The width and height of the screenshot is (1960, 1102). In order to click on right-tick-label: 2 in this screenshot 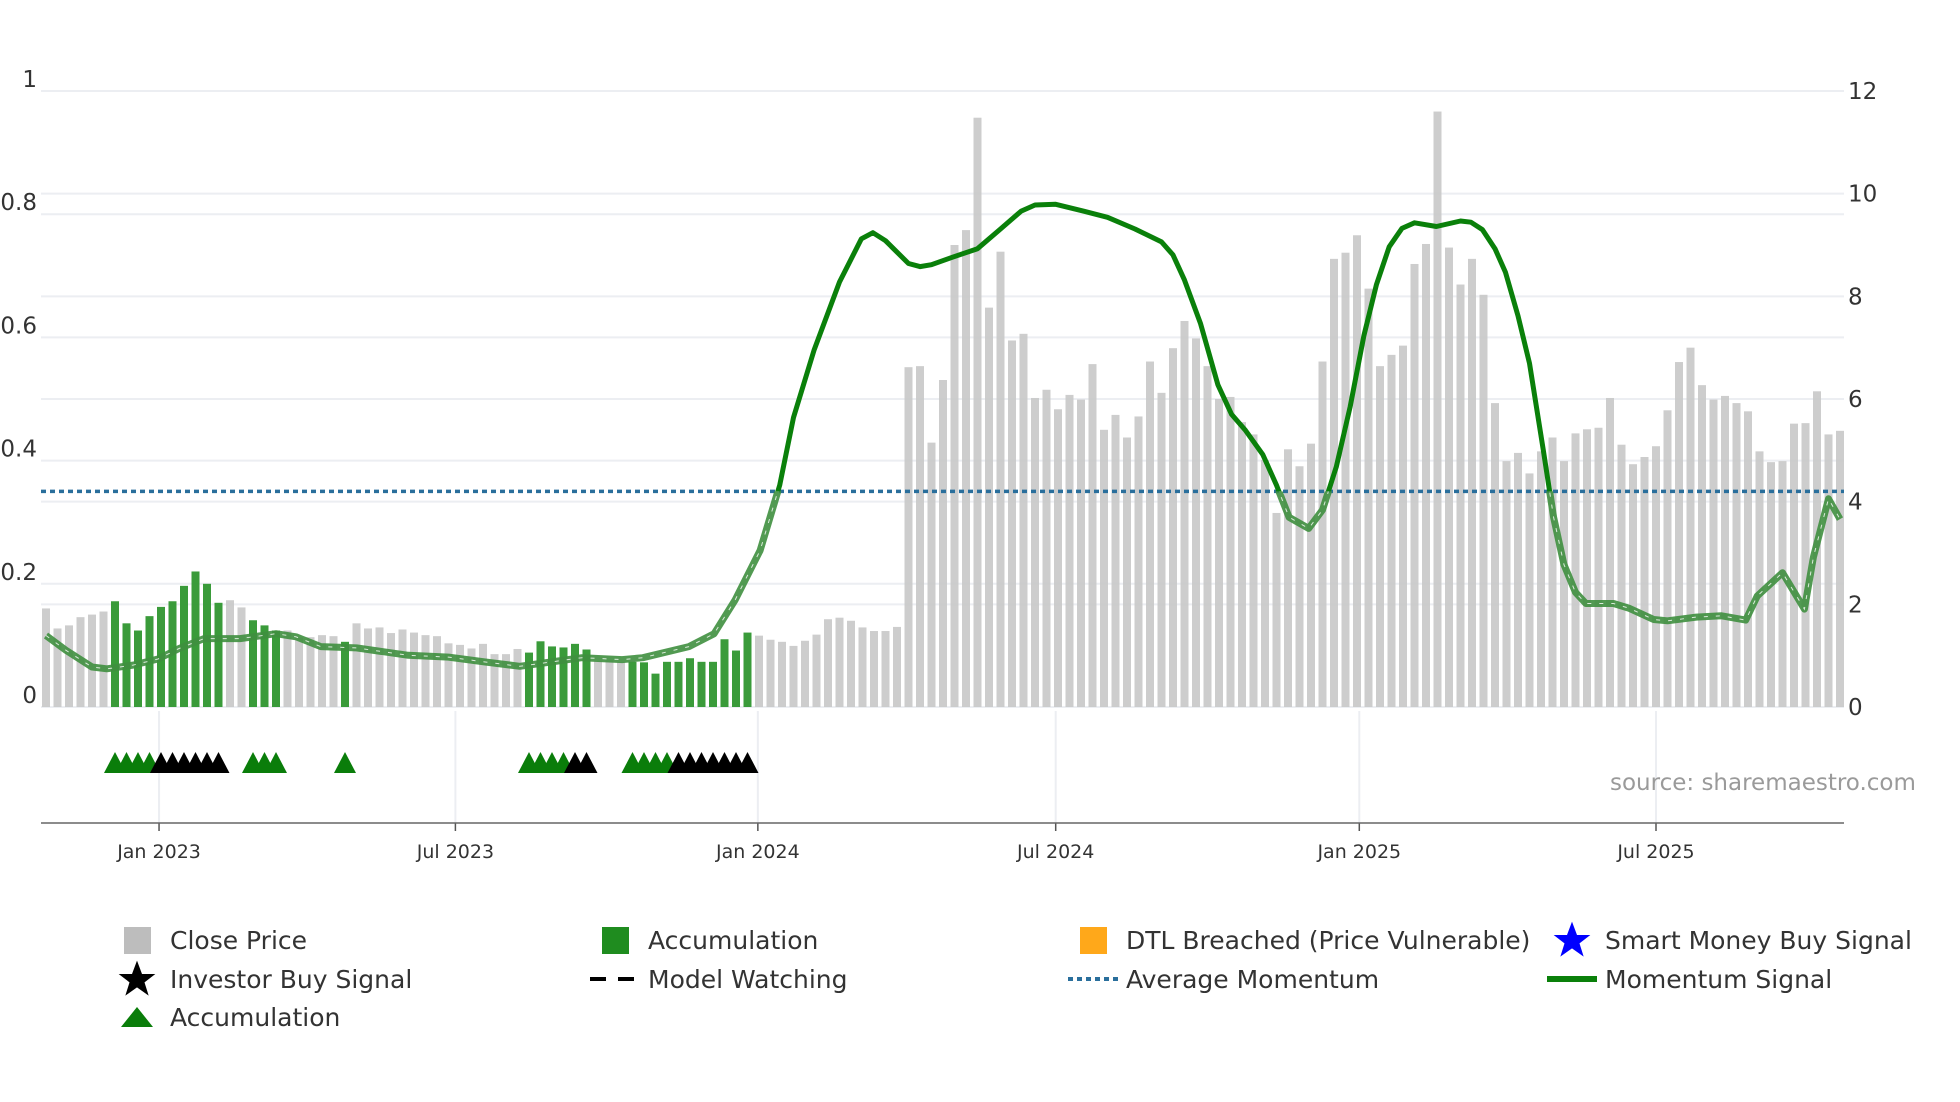, I will do `click(1855, 605)`.